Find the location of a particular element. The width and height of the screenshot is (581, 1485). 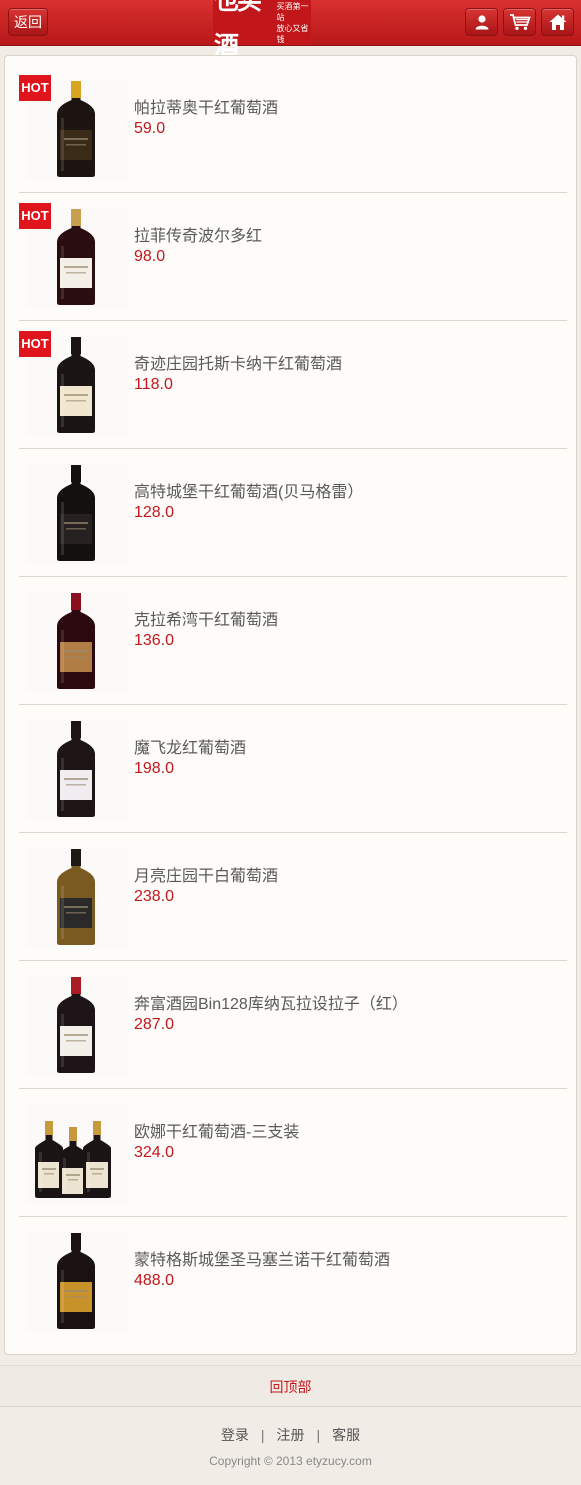

logo-slogan: 买酒第一站 放心又省钱 is located at coordinates (294, 23).